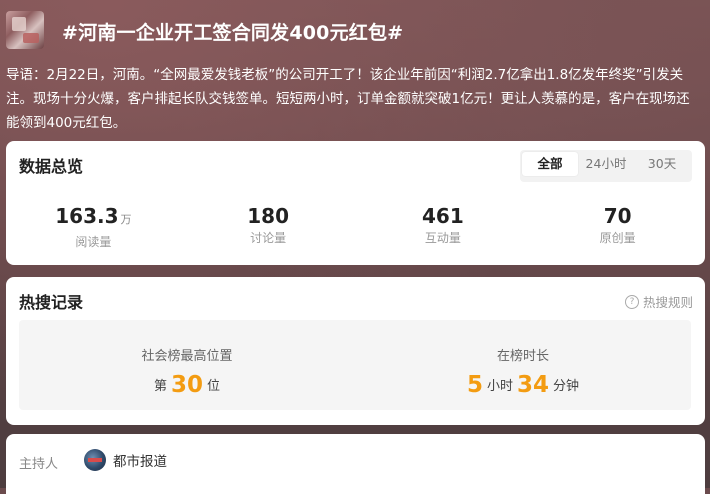 The width and height of the screenshot is (710, 494). Describe the element at coordinates (355, 464) in the screenshot. I see `host-card: 主持人 都市报道` at that location.